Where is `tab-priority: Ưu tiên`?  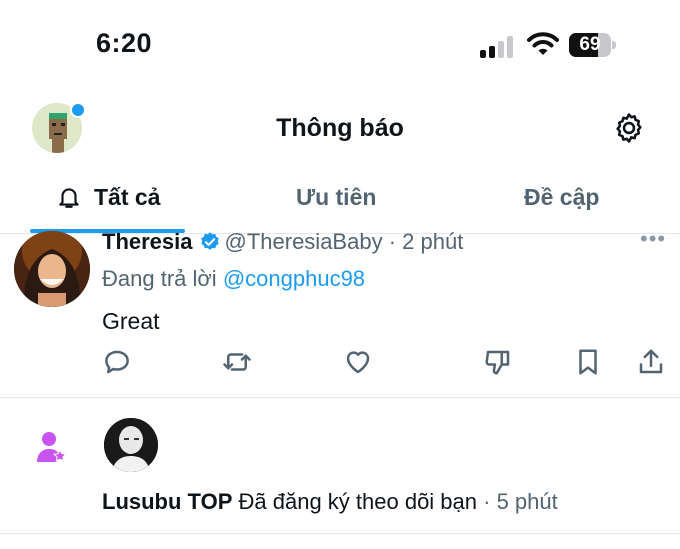 tab-priority: Ưu tiên is located at coordinates (336, 197).